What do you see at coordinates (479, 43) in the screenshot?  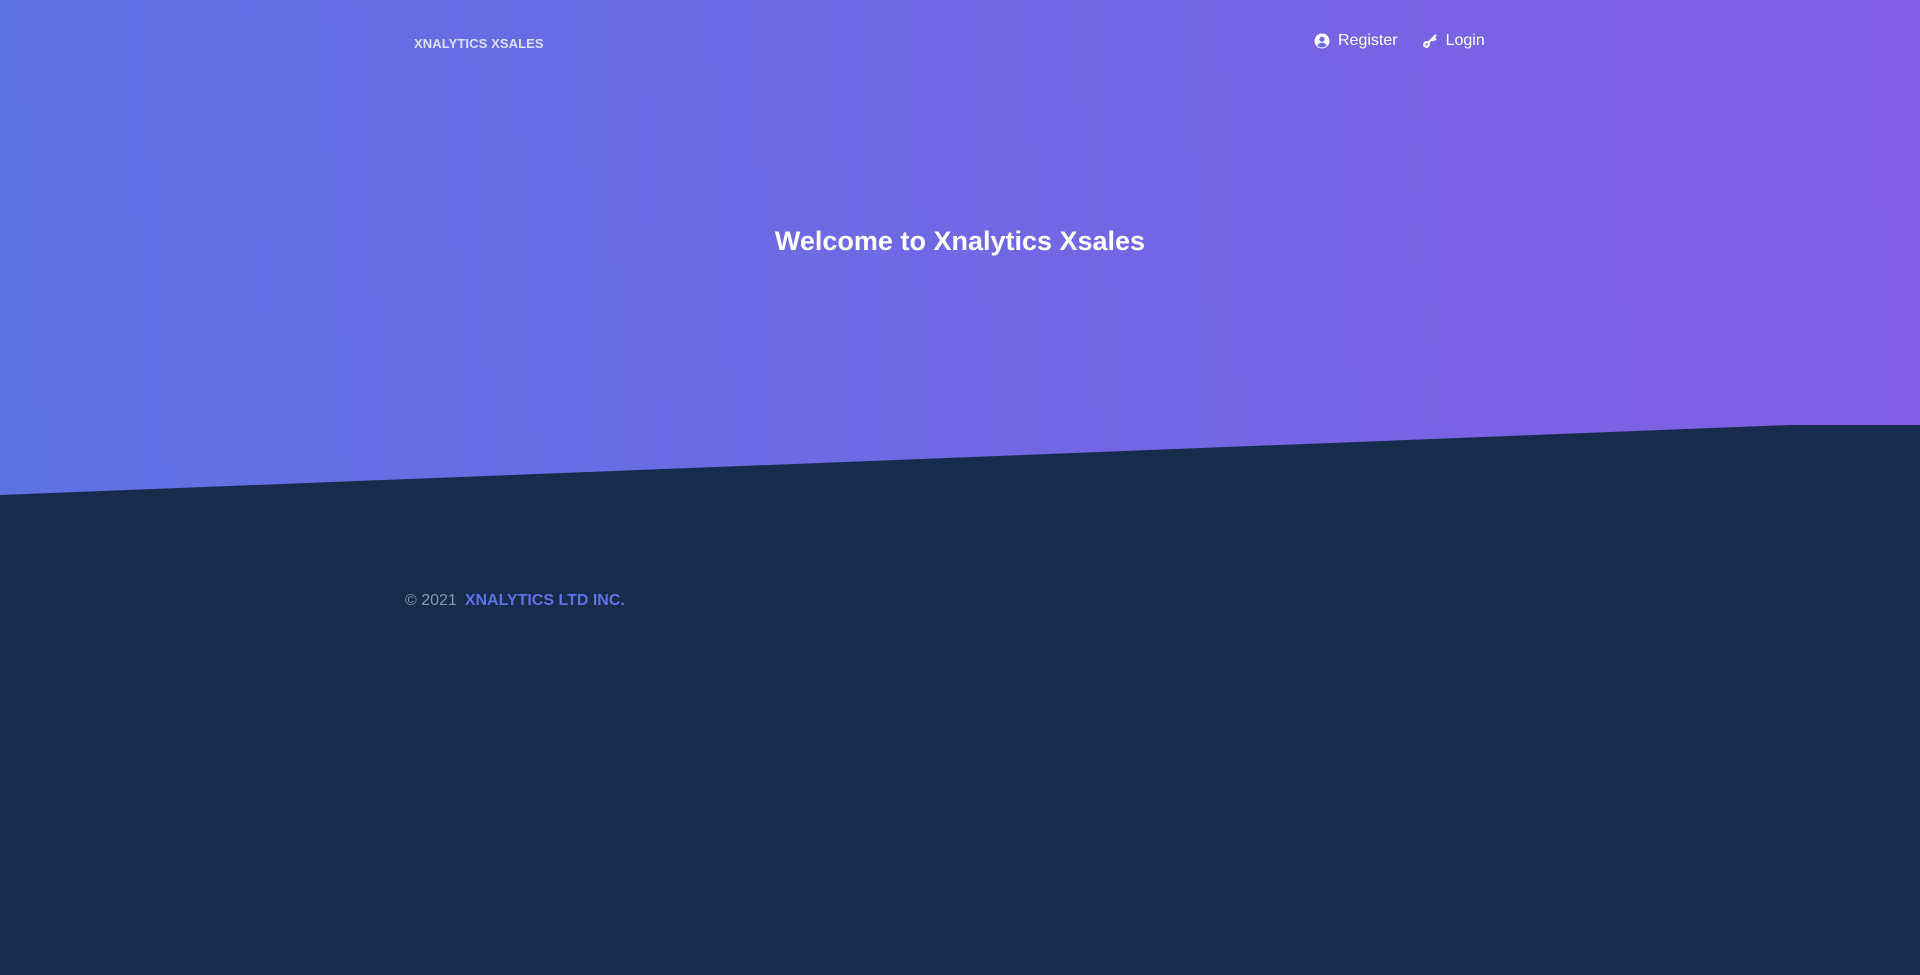 I see `brand-link: XNALYTICS XSALES` at bounding box center [479, 43].